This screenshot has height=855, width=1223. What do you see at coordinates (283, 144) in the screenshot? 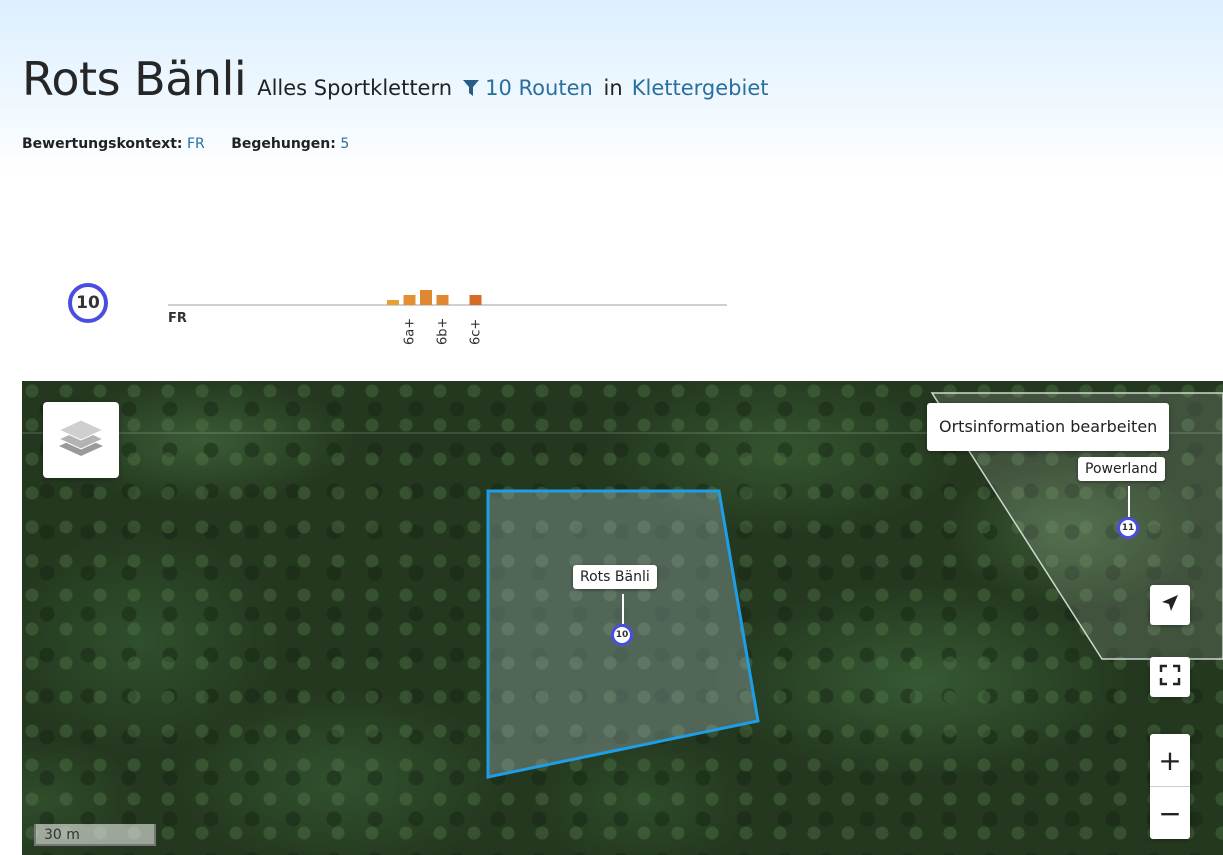
I see `ascents-label: Begehungen:` at bounding box center [283, 144].